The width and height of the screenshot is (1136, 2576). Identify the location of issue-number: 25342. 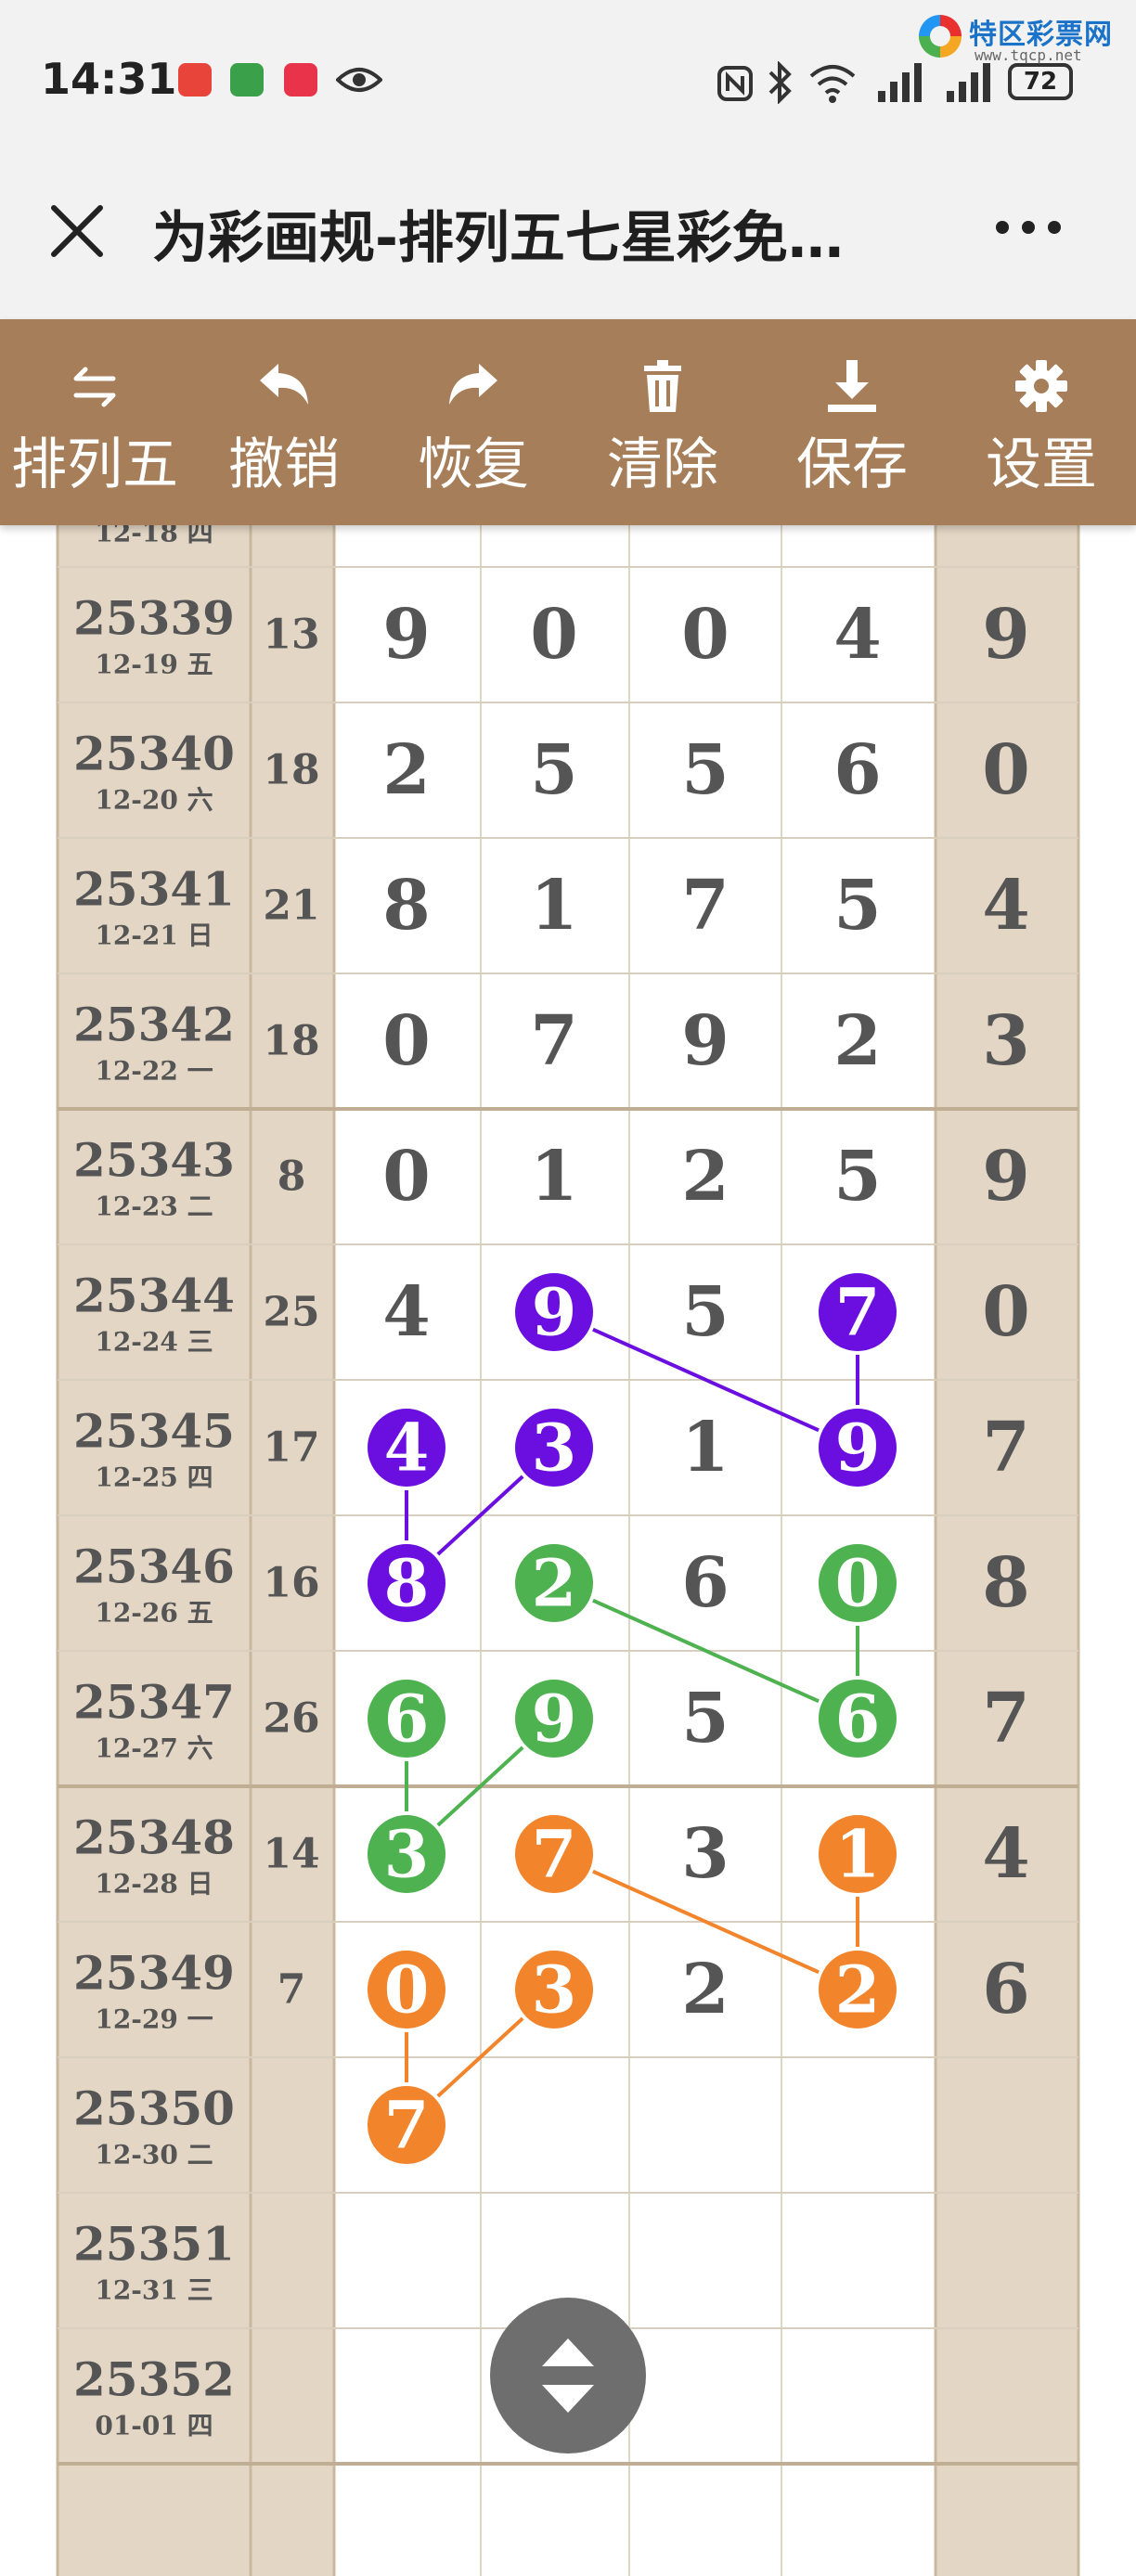
(154, 1025).